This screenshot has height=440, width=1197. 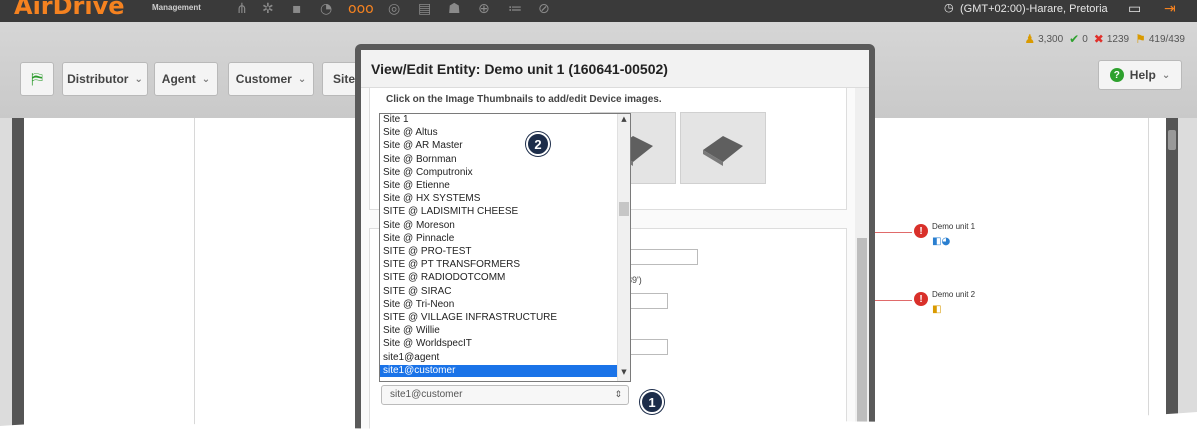 I want to click on agent-dropdown: Agent ⌄, so click(x=186, y=79).